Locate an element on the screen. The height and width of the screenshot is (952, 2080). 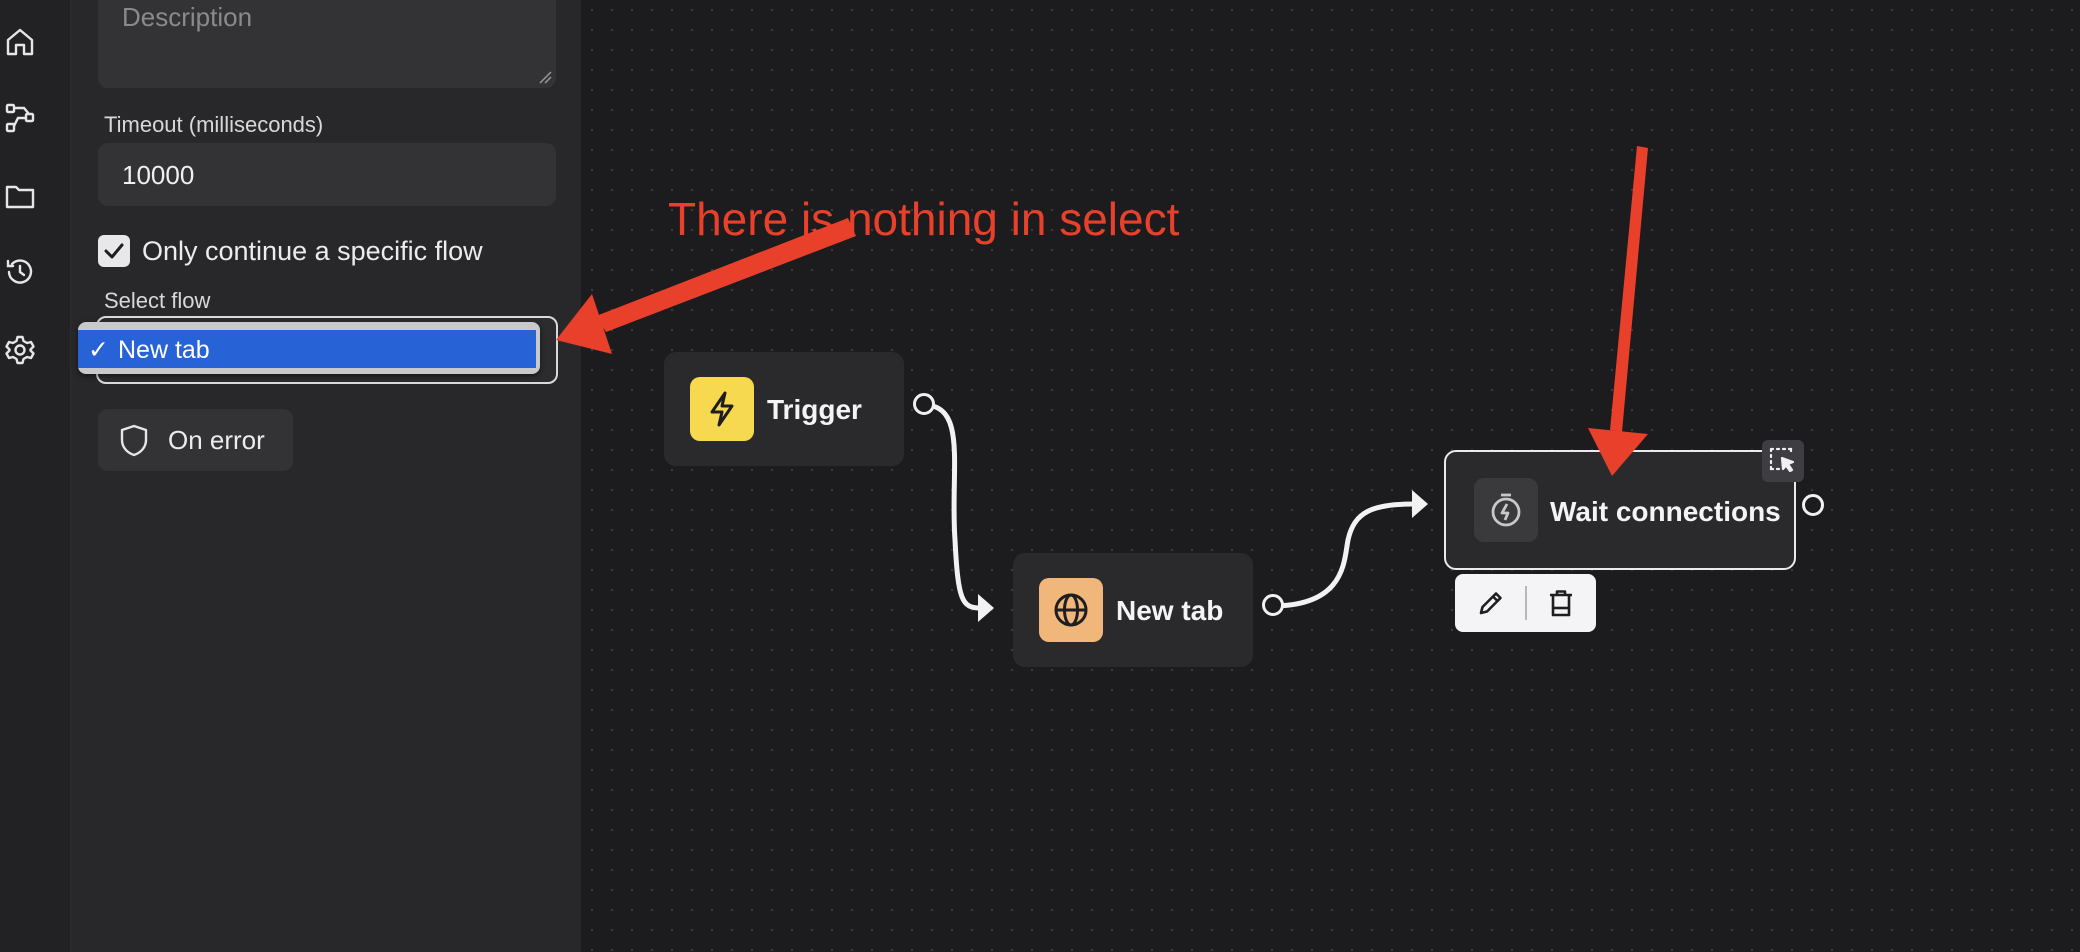
wait-connections-output-handle is located at coordinates (1813, 505).